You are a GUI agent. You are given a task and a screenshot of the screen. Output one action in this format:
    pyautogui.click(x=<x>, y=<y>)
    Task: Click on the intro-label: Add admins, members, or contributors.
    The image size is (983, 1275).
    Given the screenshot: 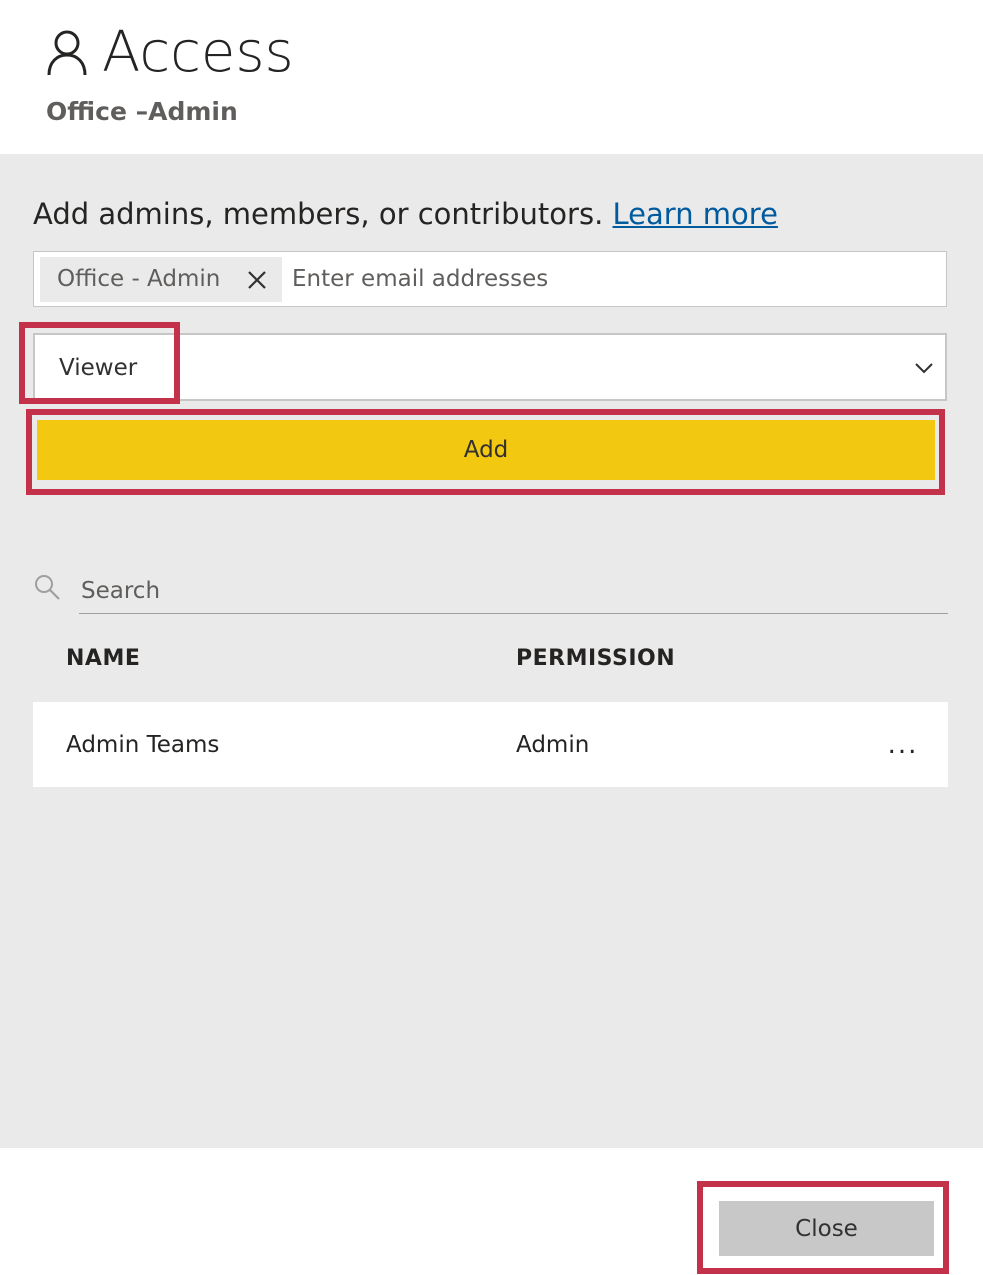 What is the action you would take?
    pyautogui.click(x=323, y=214)
    